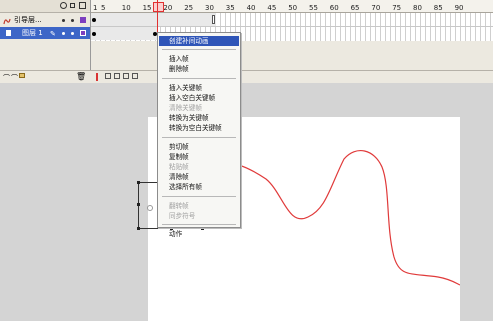 The width and height of the screenshot is (493, 321). What do you see at coordinates (199, 187) in the screenshot?
I see `menu-item: 选择所有帧` at bounding box center [199, 187].